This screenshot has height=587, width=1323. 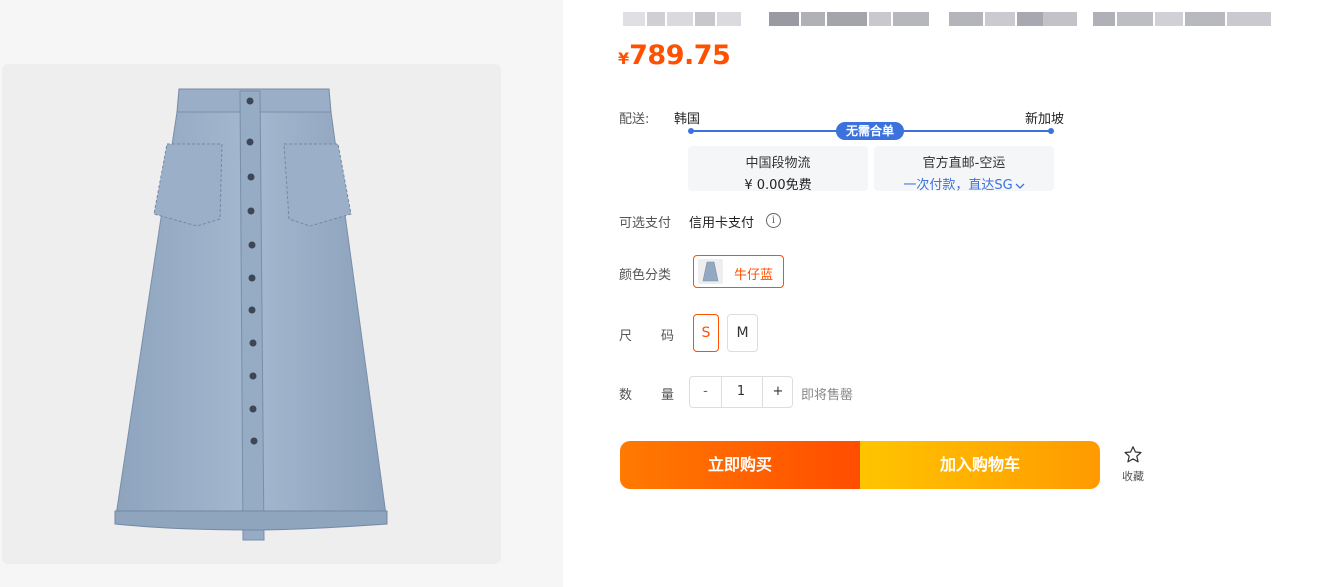 I want to click on price-currency: ¥, so click(x=624, y=58).